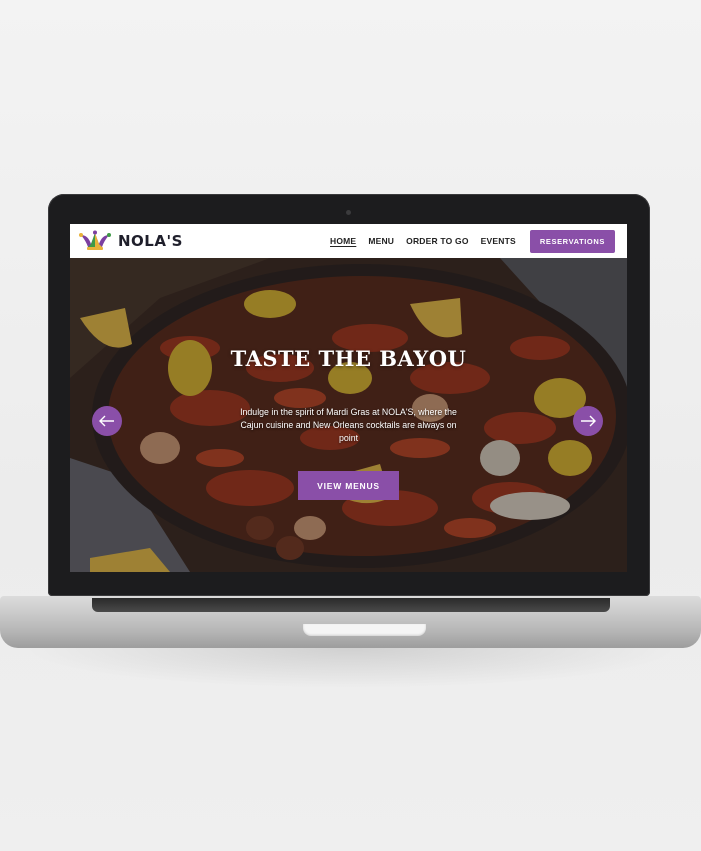 The width and height of the screenshot is (701, 851). I want to click on webcam, so click(348, 212).